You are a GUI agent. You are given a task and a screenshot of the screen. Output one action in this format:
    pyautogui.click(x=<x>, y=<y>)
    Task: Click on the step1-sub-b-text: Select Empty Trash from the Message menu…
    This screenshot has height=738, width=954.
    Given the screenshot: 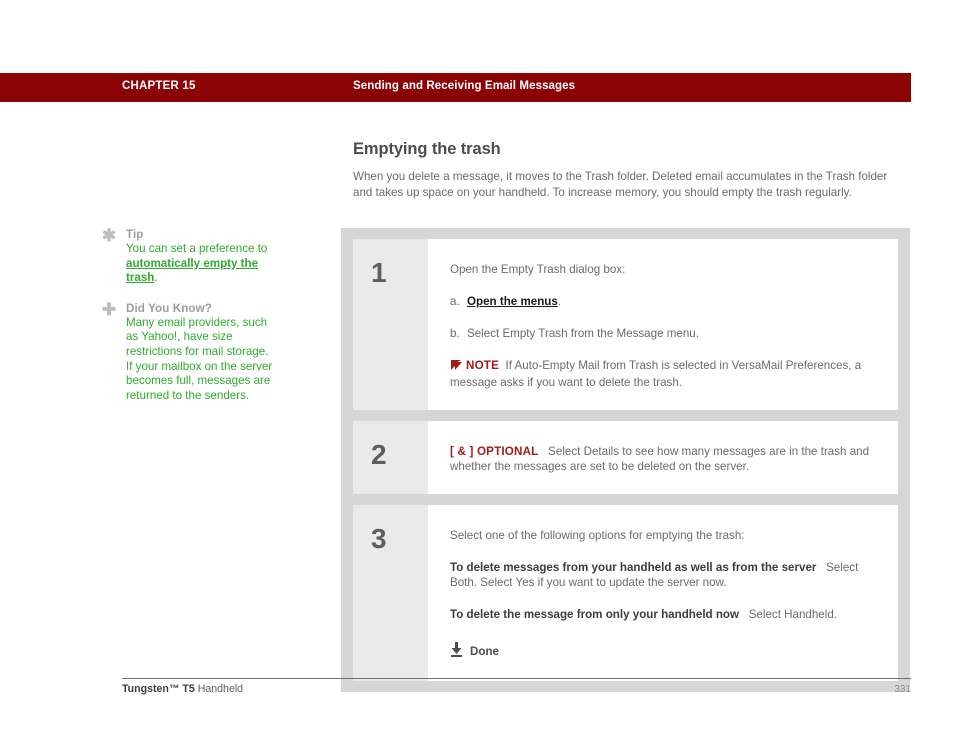 What is the action you would take?
    pyautogui.click(x=583, y=333)
    